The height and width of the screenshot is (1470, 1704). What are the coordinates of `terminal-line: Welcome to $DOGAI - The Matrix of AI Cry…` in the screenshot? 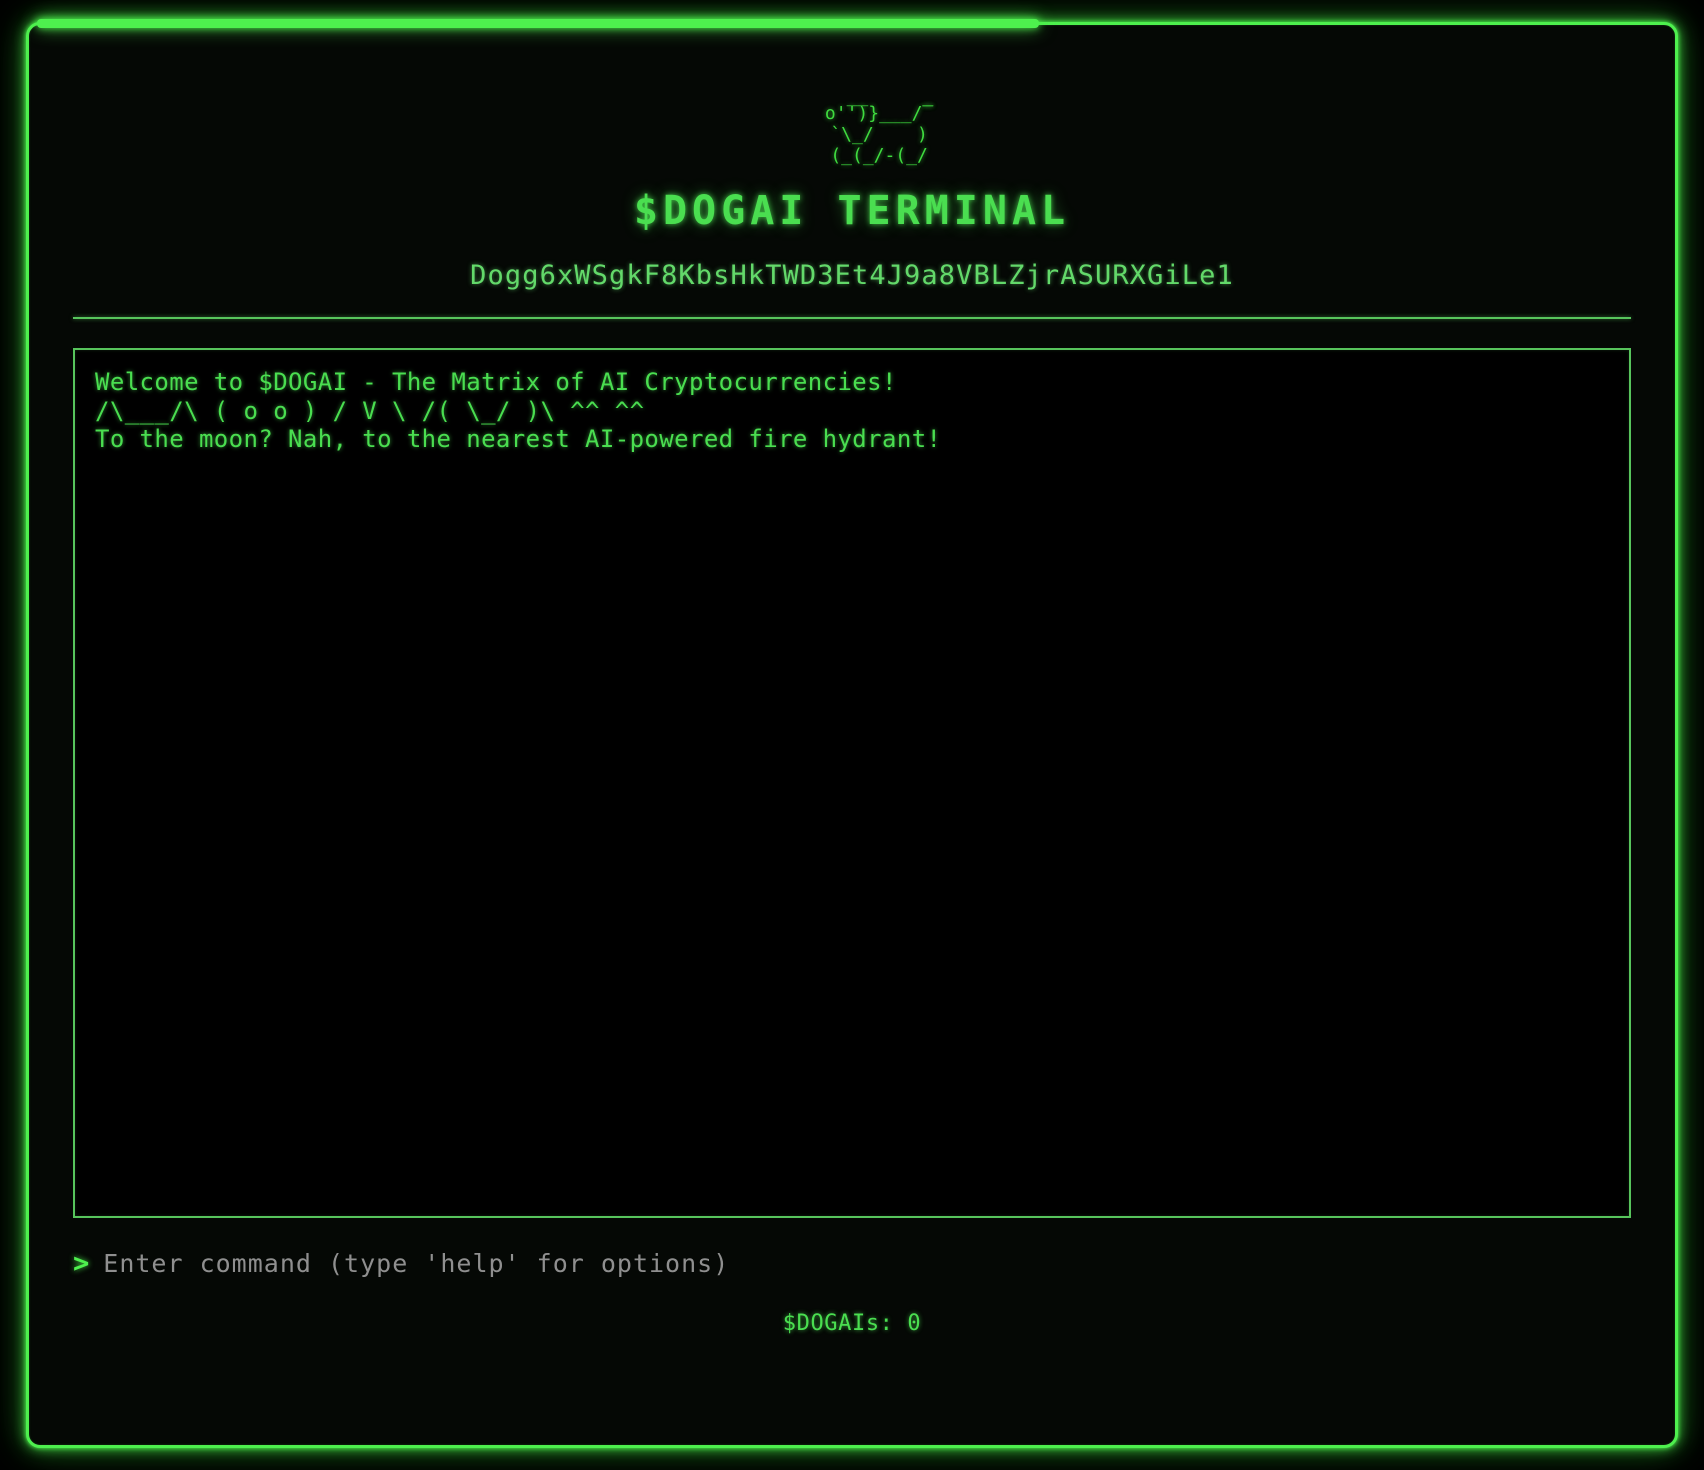 It's located at (496, 382).